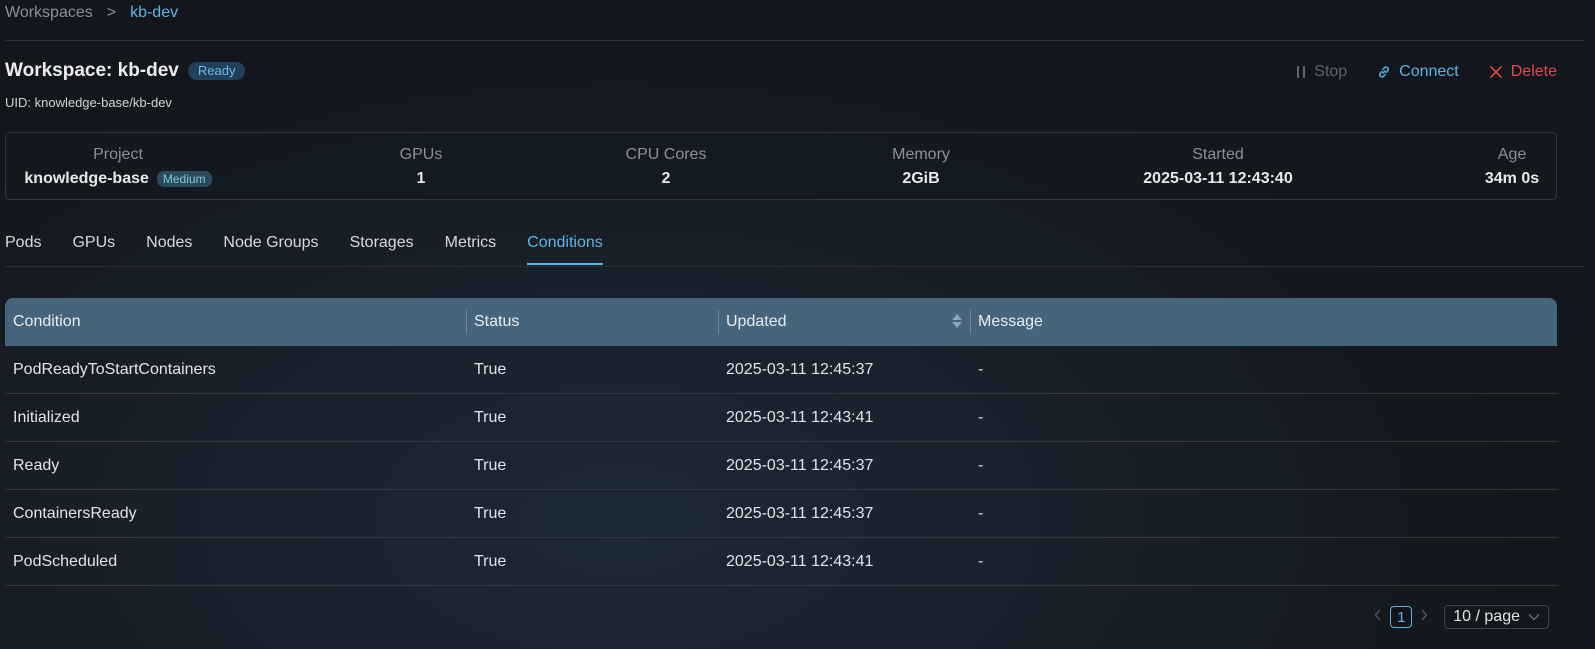  I want to click on pagination: 1 10 / page, so click(1458, 617).